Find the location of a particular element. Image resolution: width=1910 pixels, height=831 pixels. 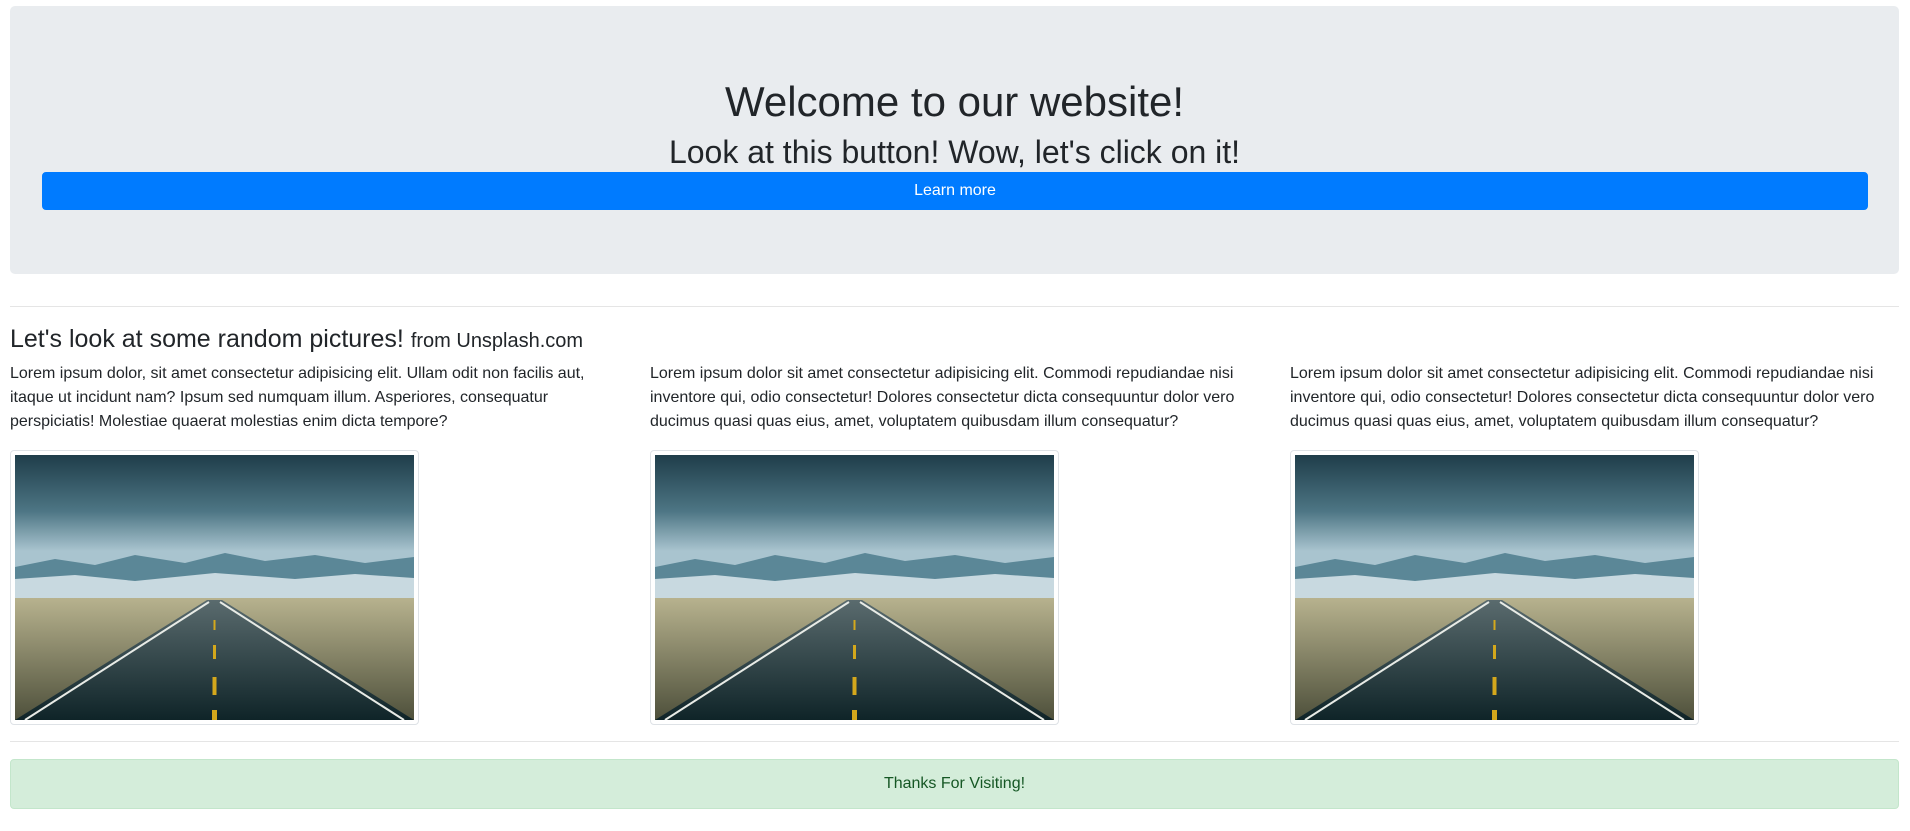

gallery-title-source: from Unsplash.com is located at coordinates (497, 341).